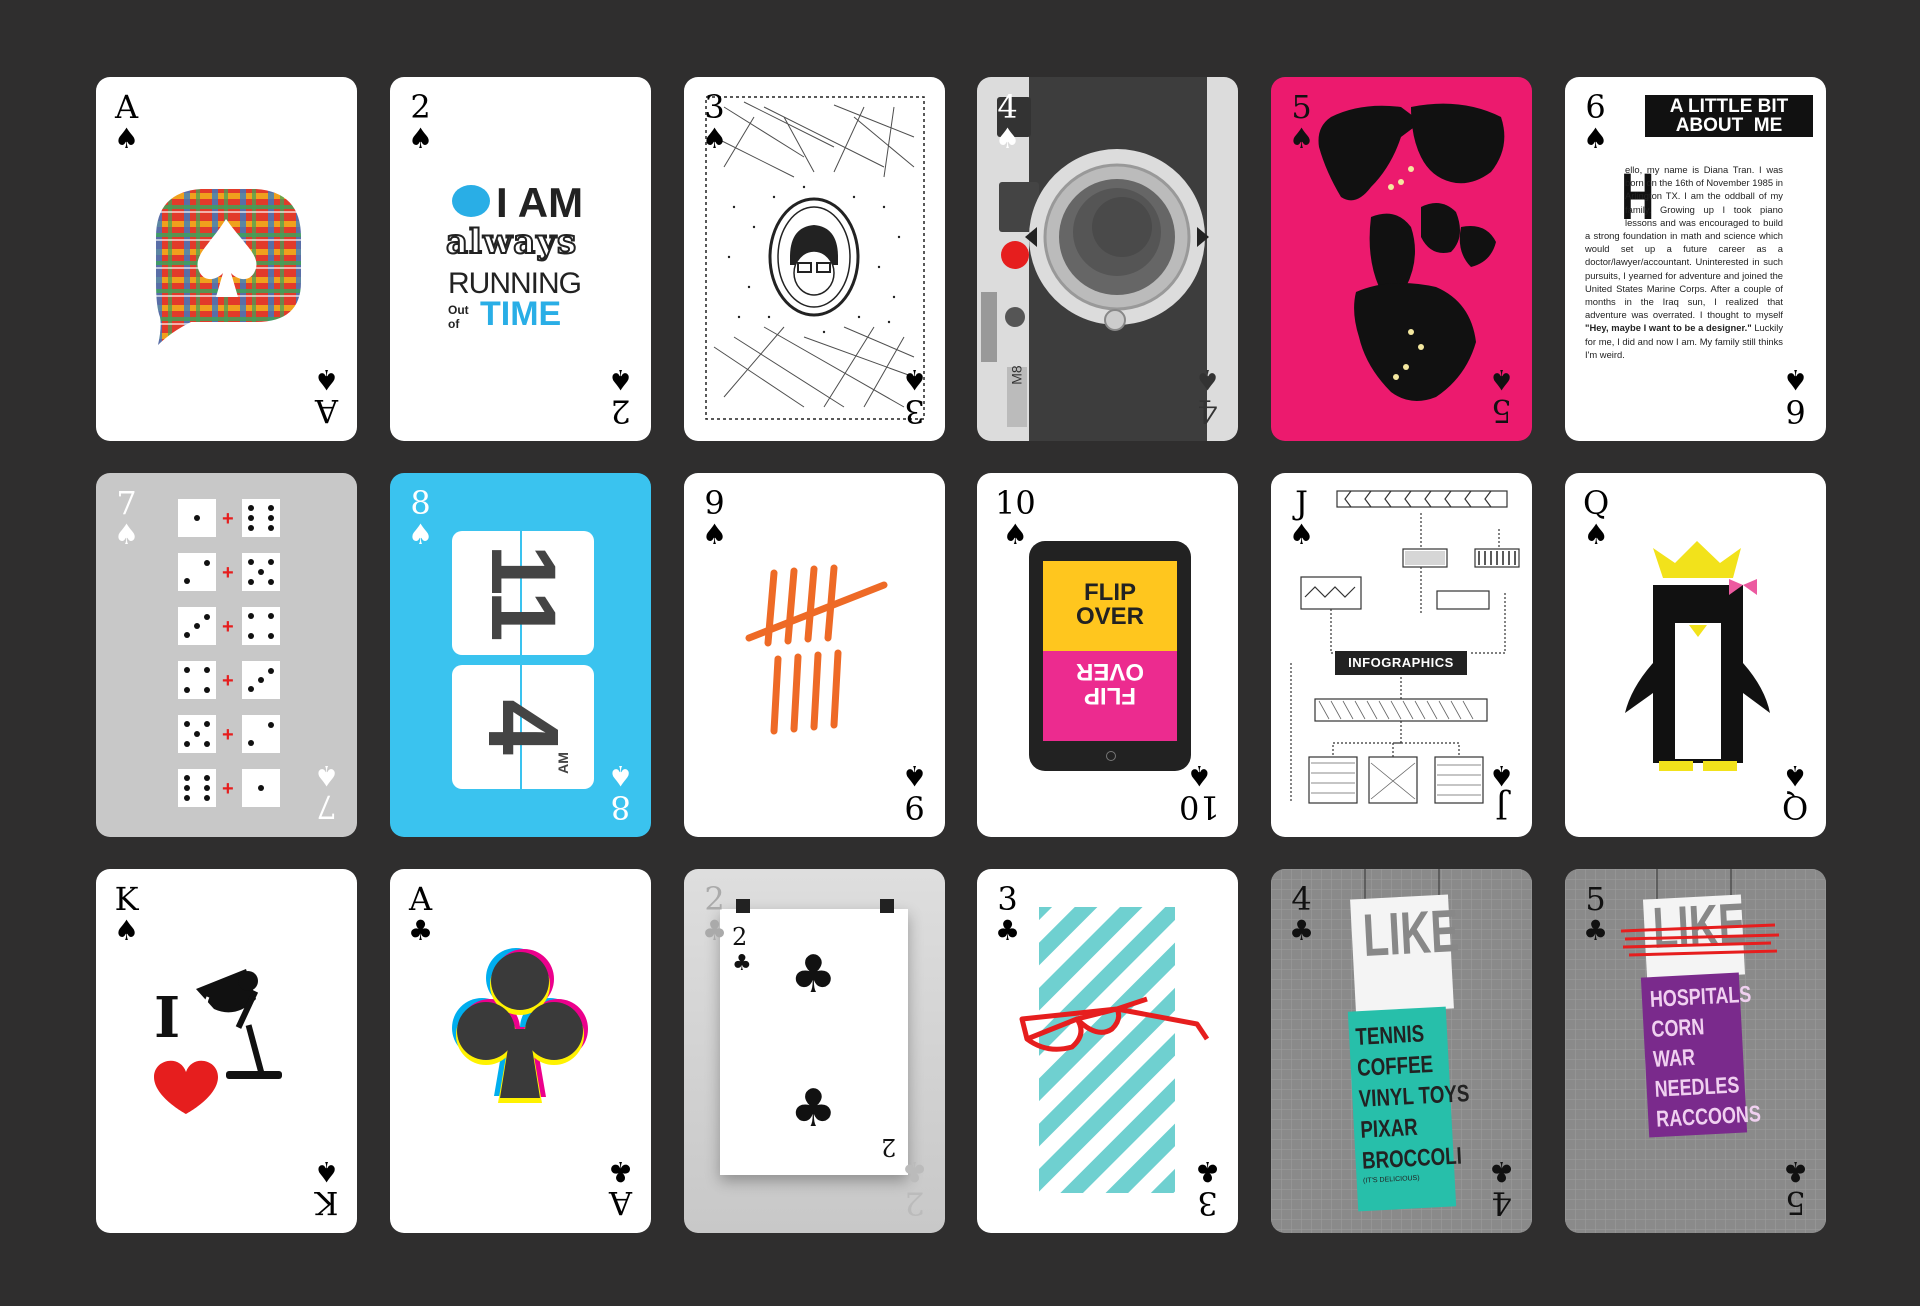  I want to click on card-index-bottom: 3 ♠, so click(914, 396).